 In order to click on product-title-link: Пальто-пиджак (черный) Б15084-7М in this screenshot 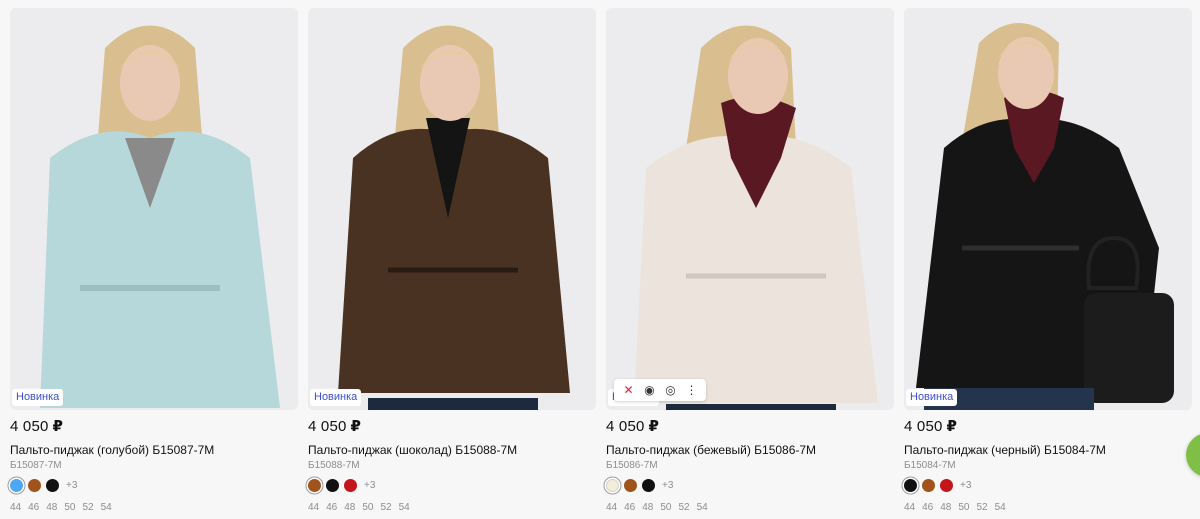, I will do `click(1005, 450)`.